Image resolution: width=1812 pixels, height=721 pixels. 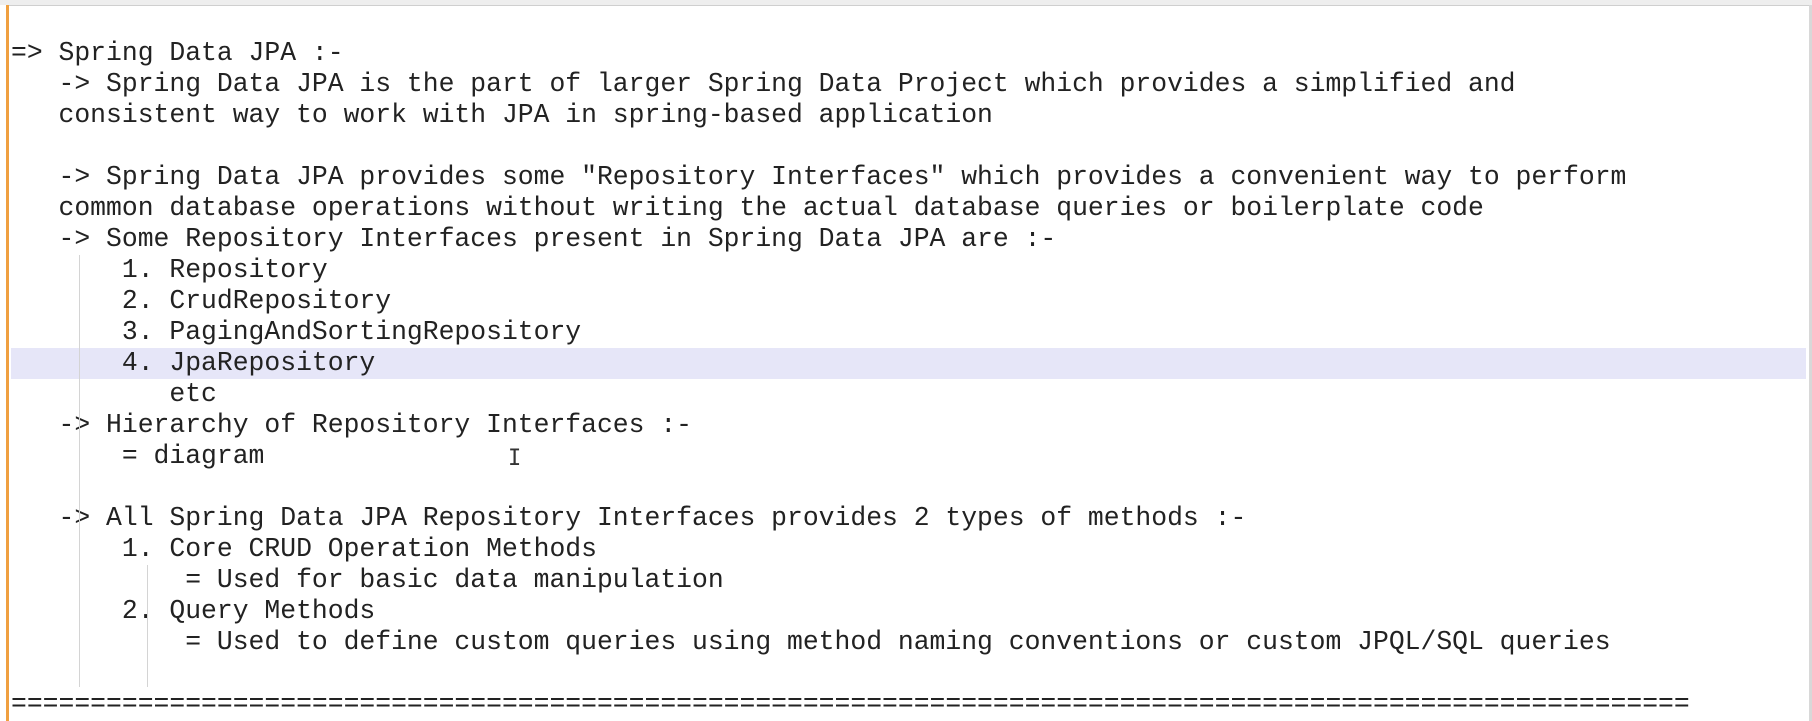 What do you see at coordinates (114, 394) in the screenshot?
I see `editor-line-12: etc` at bounding box center [114, 394].